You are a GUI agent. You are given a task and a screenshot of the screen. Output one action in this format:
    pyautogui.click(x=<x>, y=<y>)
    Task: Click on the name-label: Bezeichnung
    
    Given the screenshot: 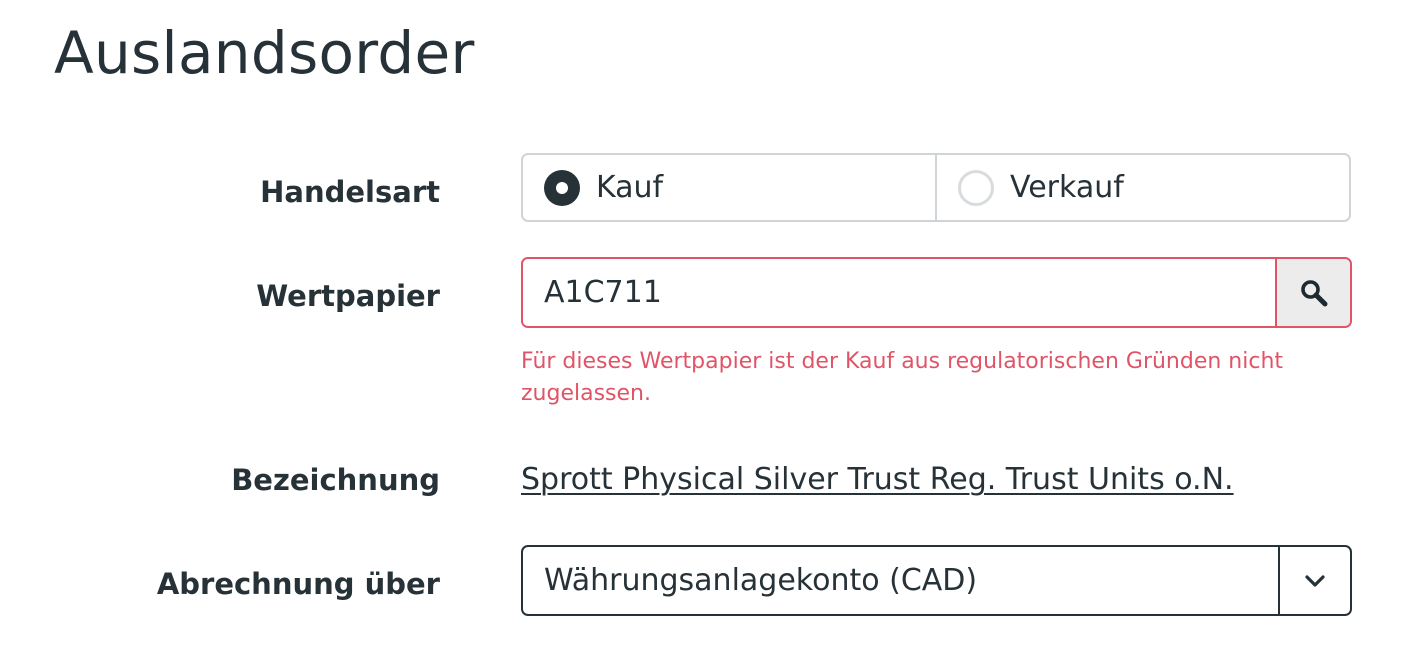 What is the action you would take?
    pyautogui.click(x=335, y=480)
    